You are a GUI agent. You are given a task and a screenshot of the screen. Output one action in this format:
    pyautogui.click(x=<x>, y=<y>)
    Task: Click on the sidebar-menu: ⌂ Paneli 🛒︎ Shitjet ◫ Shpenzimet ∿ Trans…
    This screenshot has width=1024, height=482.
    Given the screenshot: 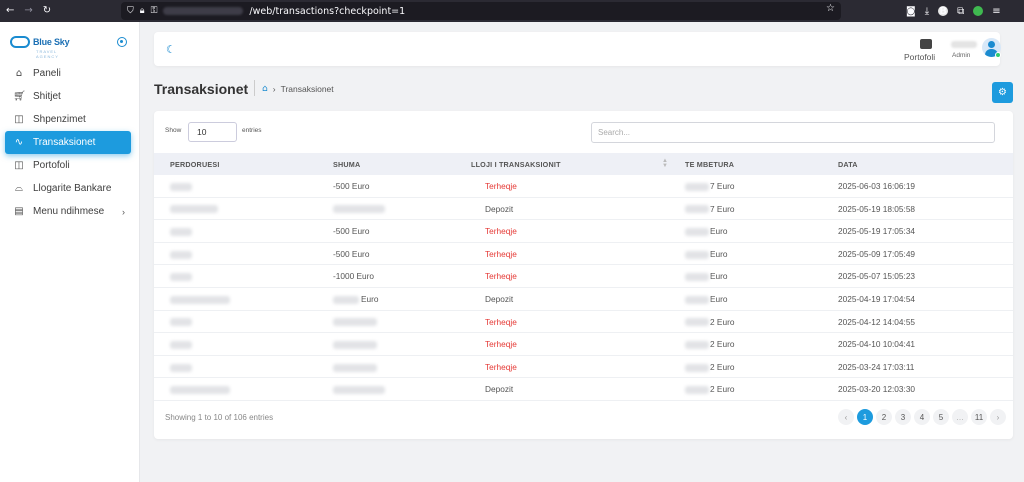 What is the action you would take?
    pyautogui.click(x=68, y=142)
    